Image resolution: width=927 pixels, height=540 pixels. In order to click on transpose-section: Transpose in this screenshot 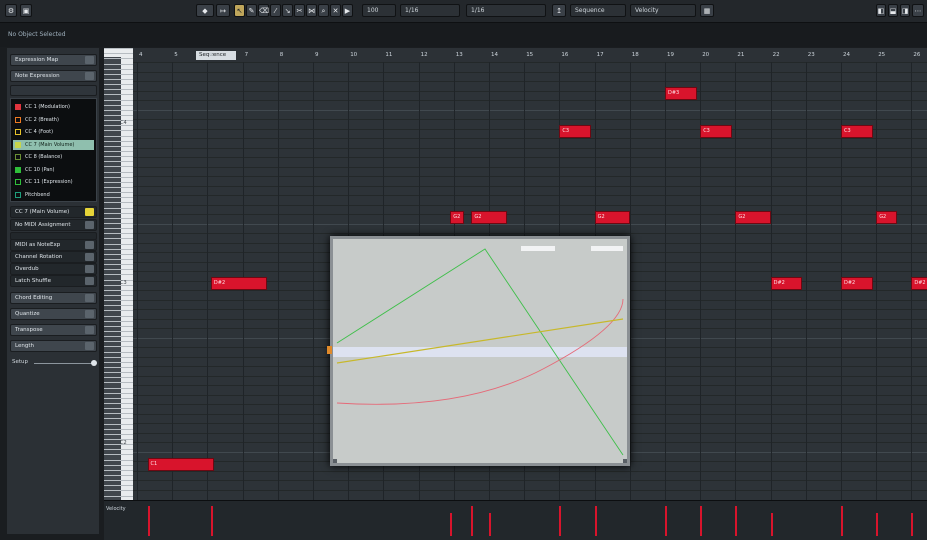, I will do `click(53, 330)`.